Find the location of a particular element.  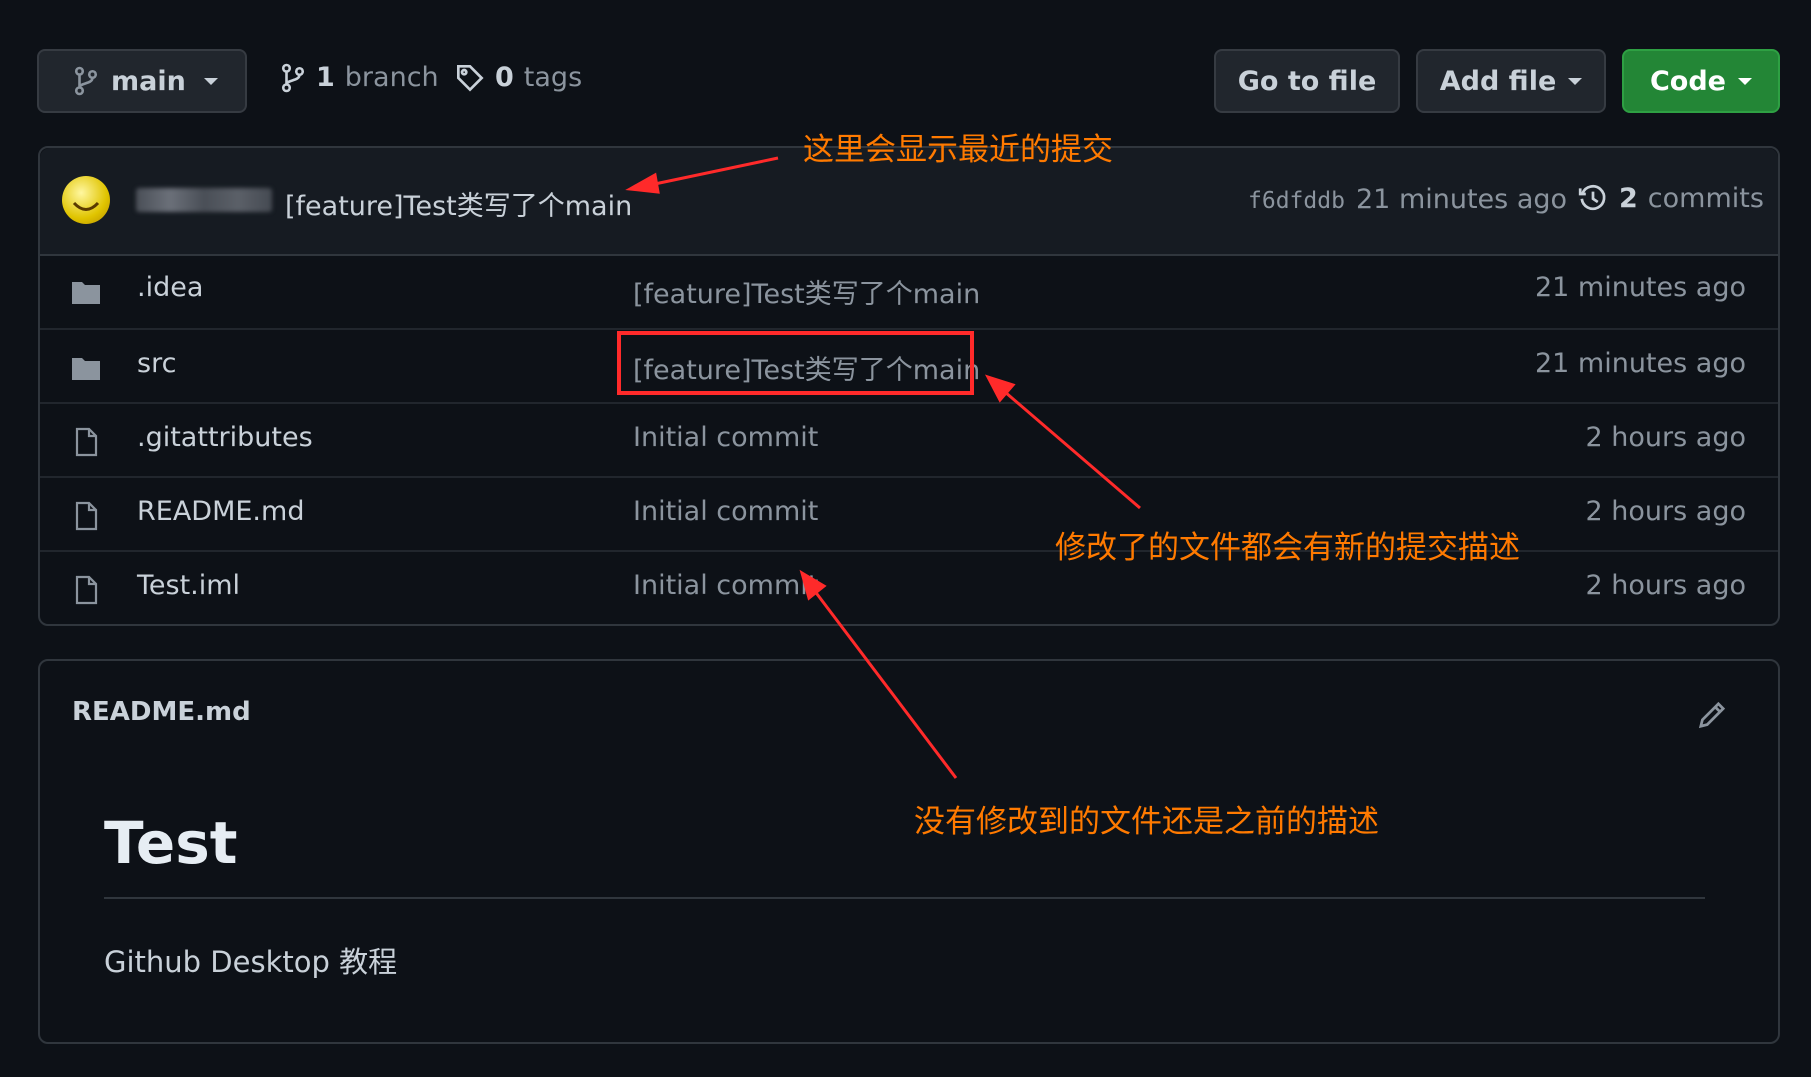

file-name: .idea is located at coordinates (170, 287).